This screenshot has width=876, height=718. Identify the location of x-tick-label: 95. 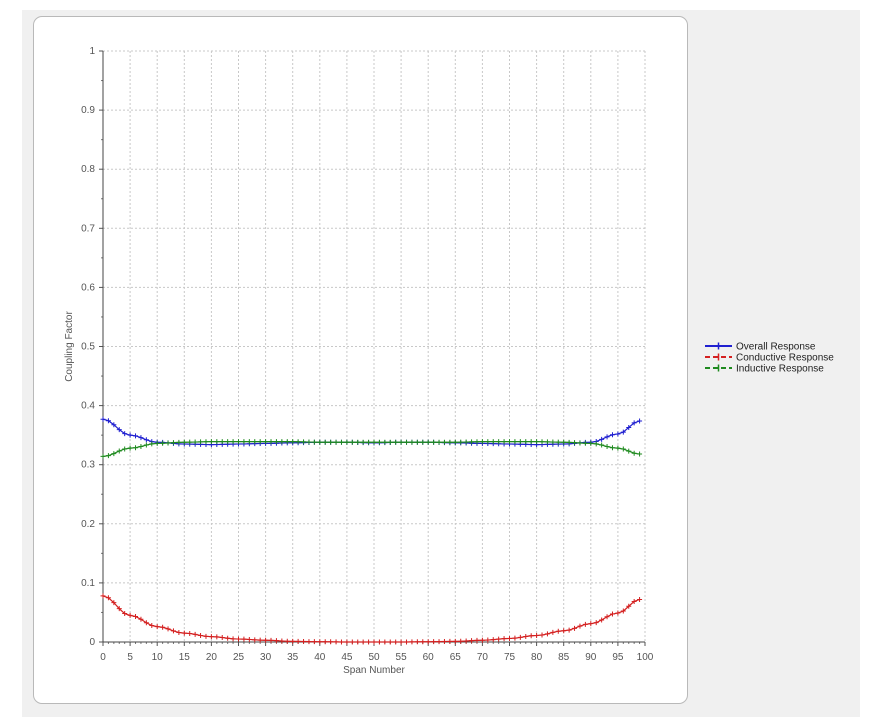
(618, 657).